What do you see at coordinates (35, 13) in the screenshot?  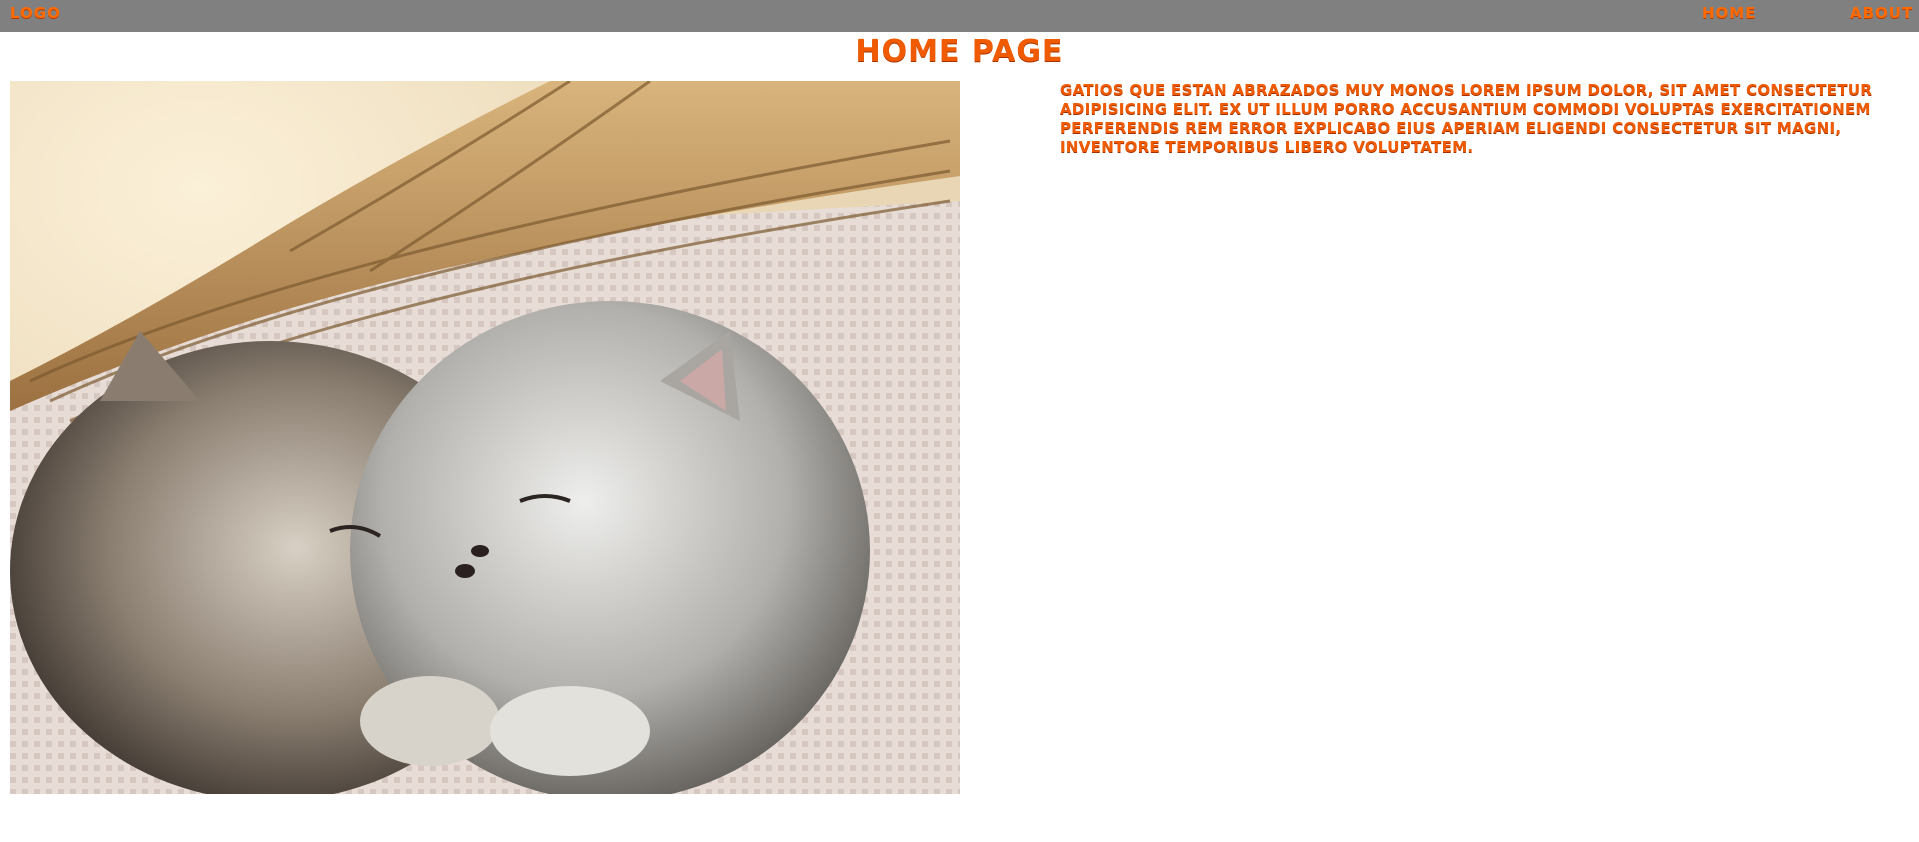 I see `logo-link: LOGO` at bounding box center [35, 13].